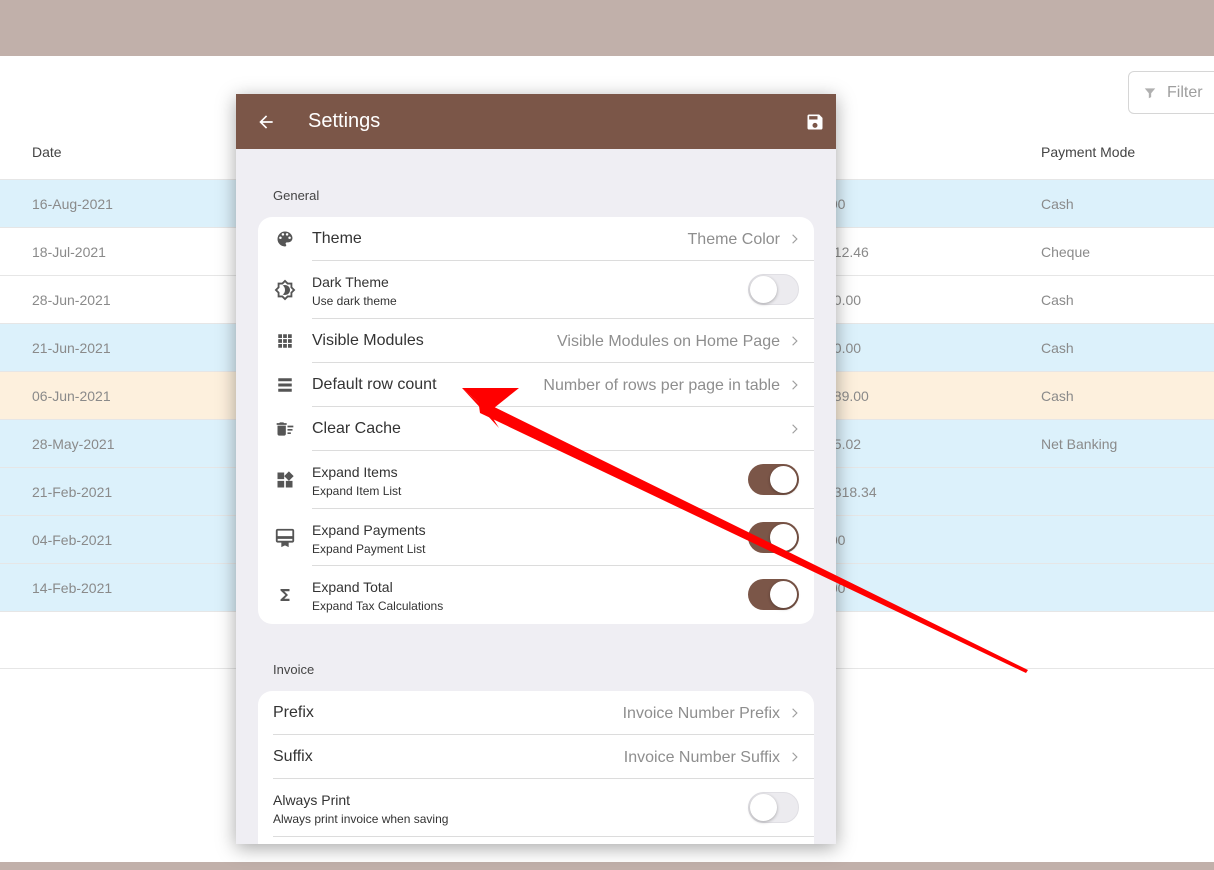  I want to click on app-top-bar, so click(607, 28).